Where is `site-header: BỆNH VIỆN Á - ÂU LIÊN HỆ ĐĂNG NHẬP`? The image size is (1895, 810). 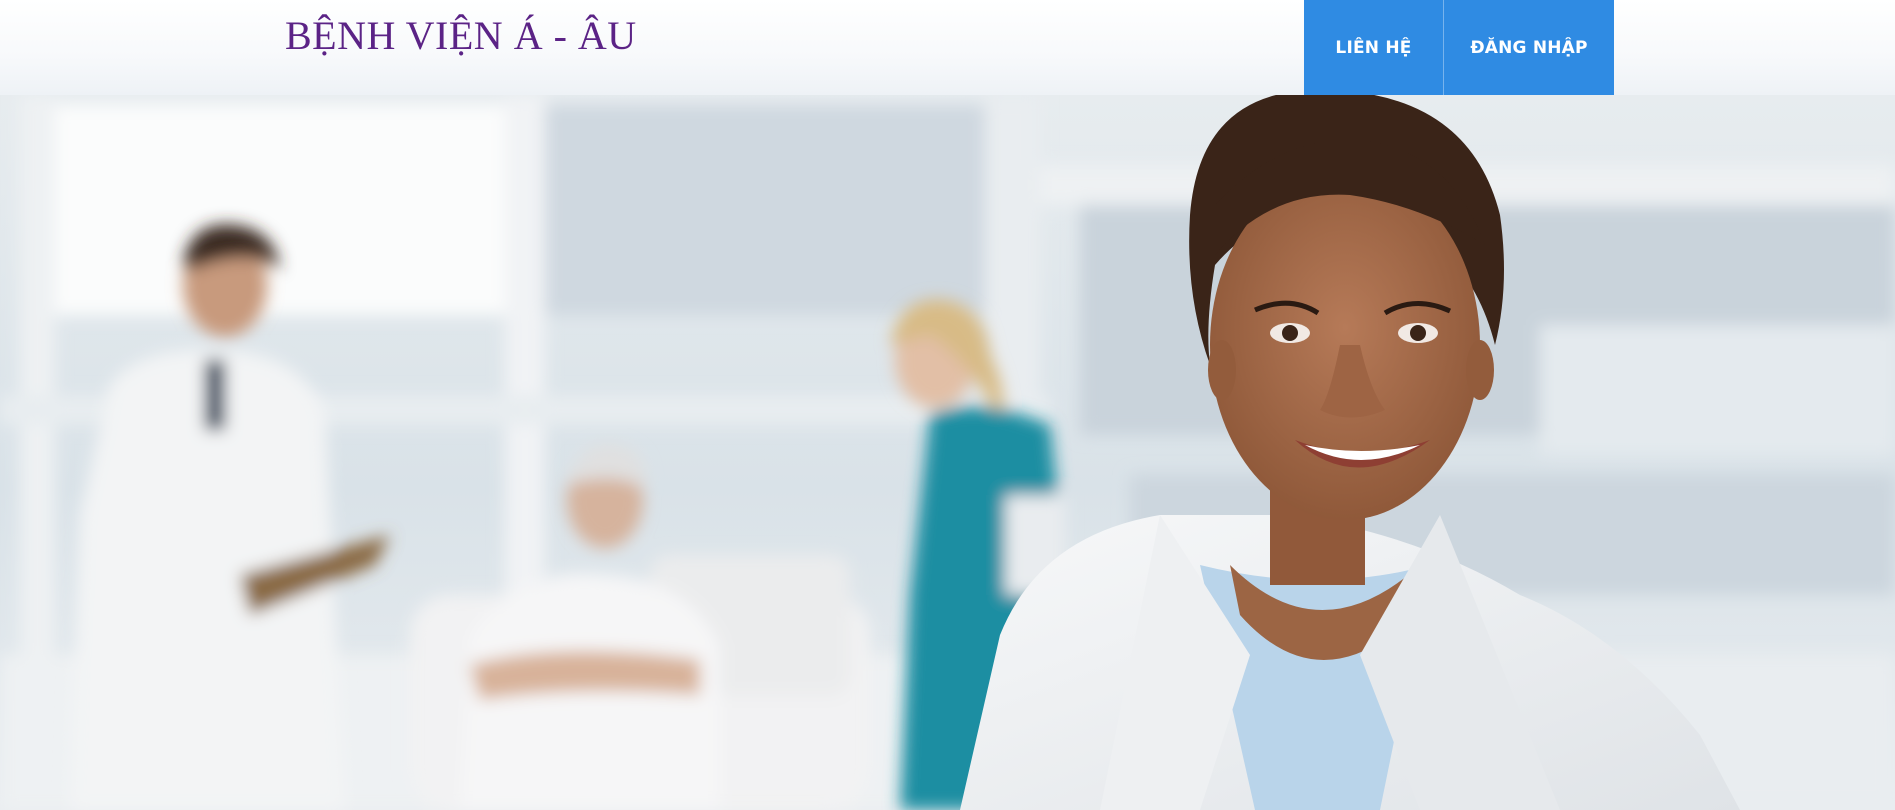
site-header: BỆNH VIỆN Á - ÂU LIÊN HỆ ĐĂNG NHẬP is located at coordinates (947, 47).